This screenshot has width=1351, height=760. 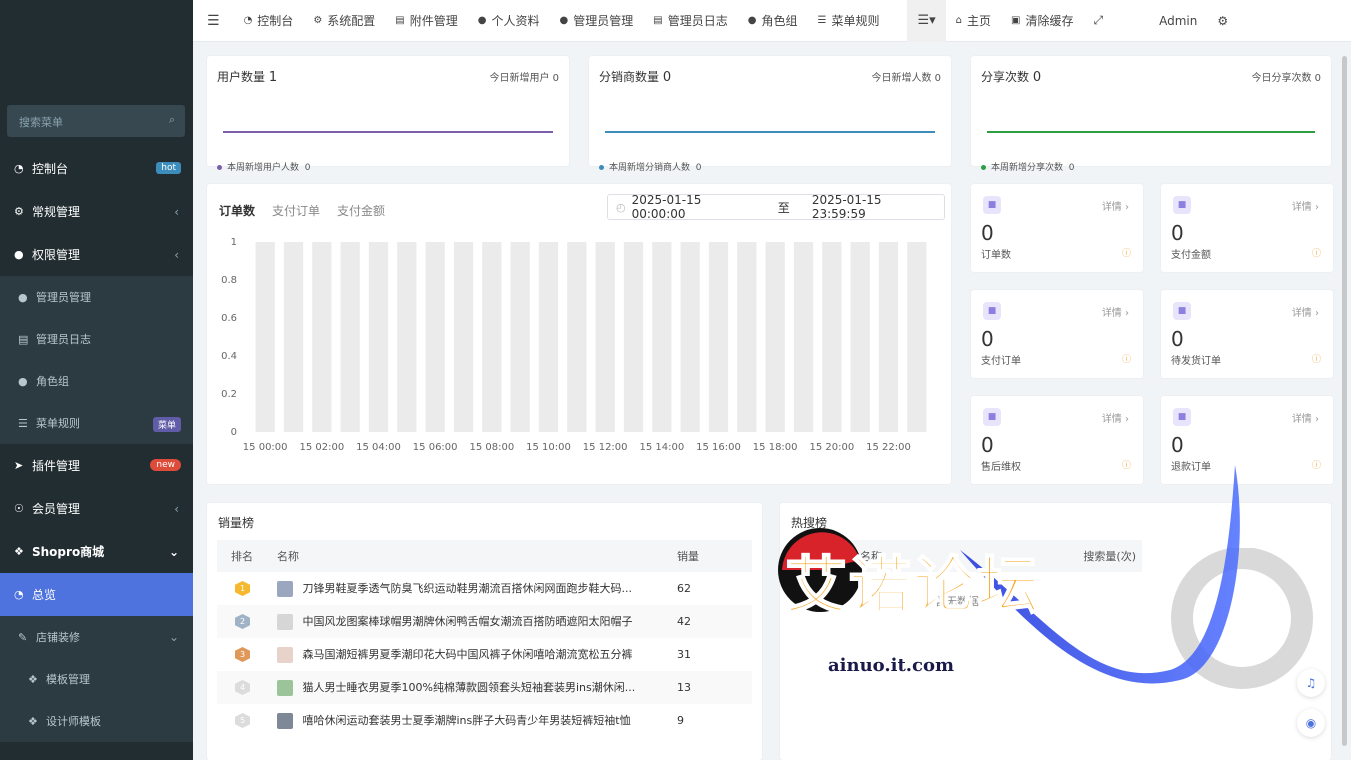 I want to click on sidebar-item-auth: ● 权限管理 ‹, so click(x=96, y=254).